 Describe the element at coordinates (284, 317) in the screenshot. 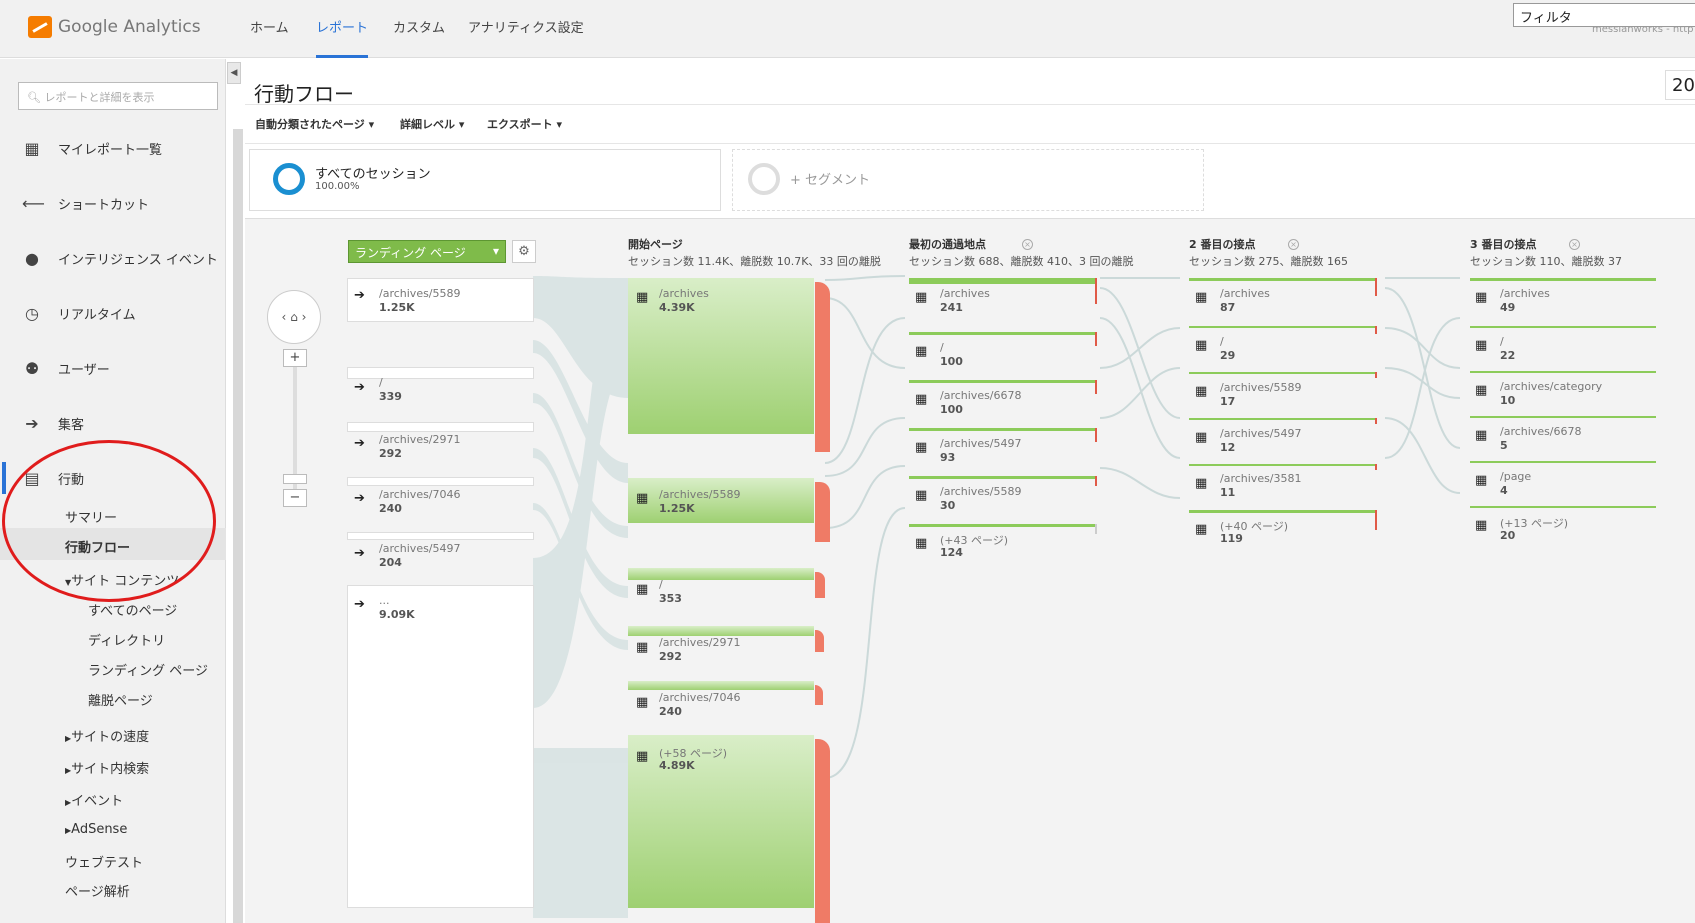

I see `chevron-left-icon: ‹` at that location.